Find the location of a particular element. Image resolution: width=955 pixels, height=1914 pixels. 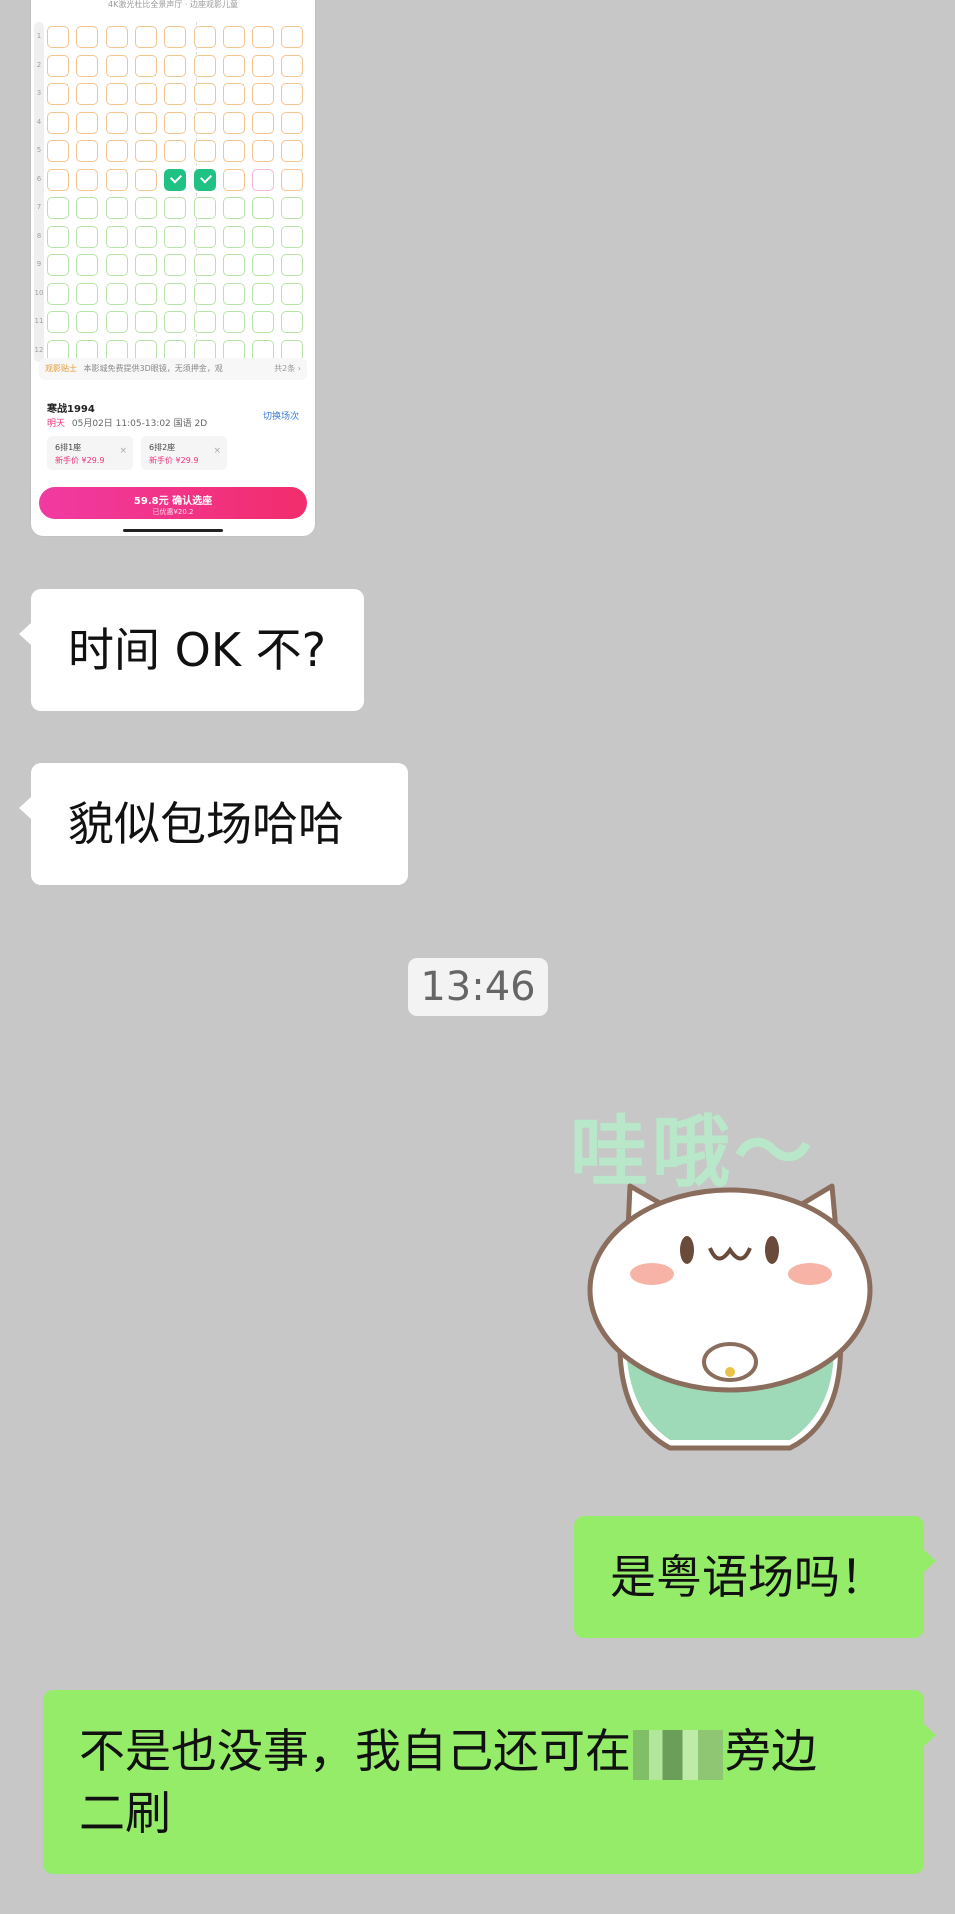

ticket-chip: 6排2座 新手价 ¥29.9 × is located at coordinates (184, 453).